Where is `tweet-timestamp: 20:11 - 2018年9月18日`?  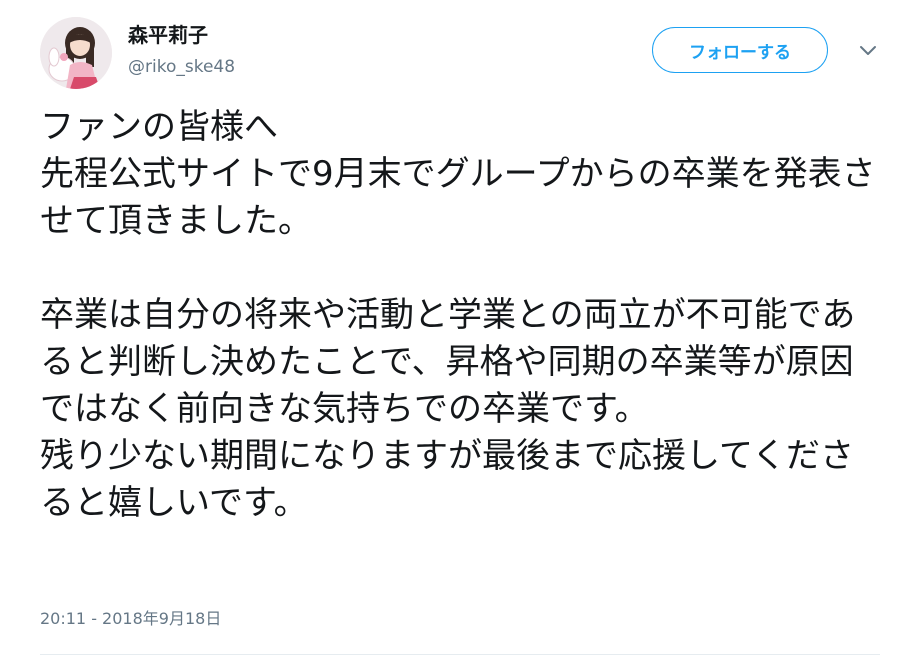 tweet-timestamp: 20:11 - 2018年9月18日 is located at coordinates (130, 619).